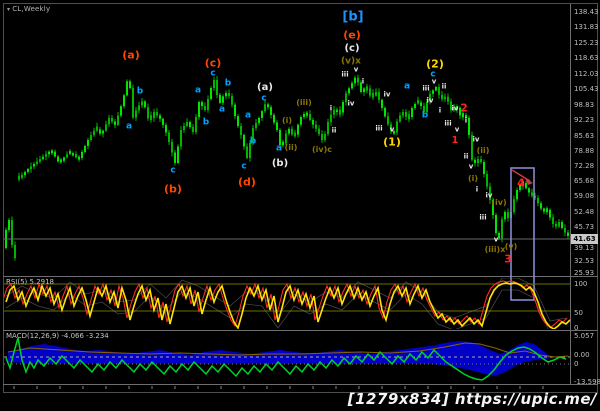 This screenshot has height=411, width=600. What do you see at coordinates (584, 239) in the screenshot?
I see `current-price-box: 41.63` at bounding box center [584, 239].